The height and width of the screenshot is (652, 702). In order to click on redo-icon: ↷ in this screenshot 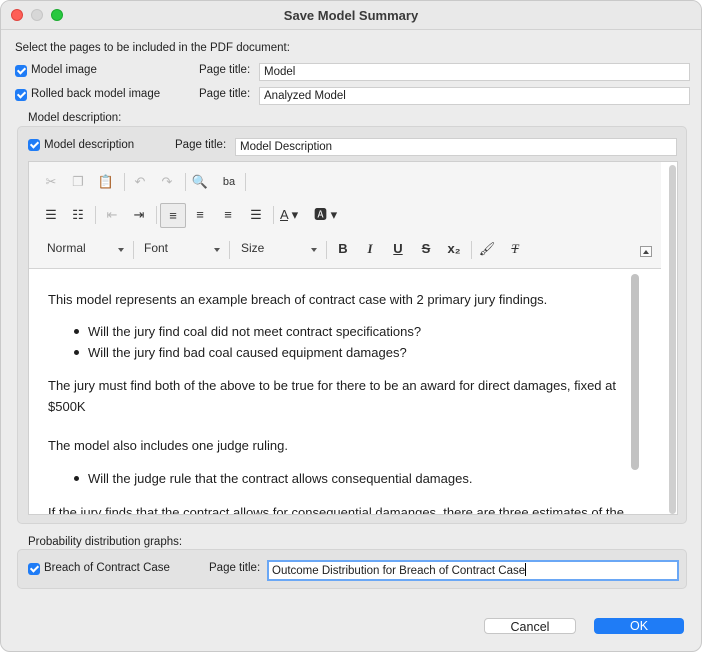, I will do `click(167, 182)`.